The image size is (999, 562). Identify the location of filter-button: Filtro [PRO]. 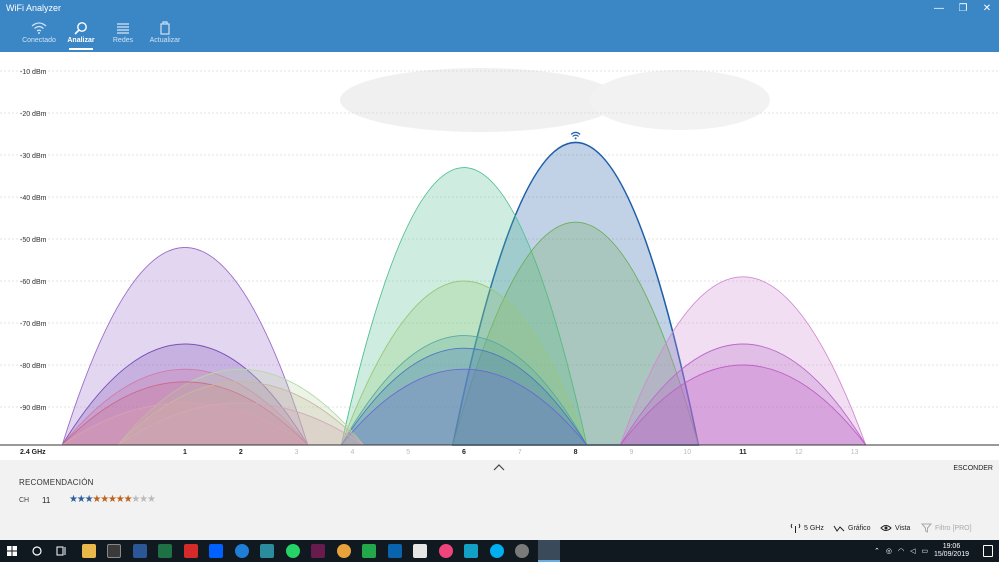
(946, 528).